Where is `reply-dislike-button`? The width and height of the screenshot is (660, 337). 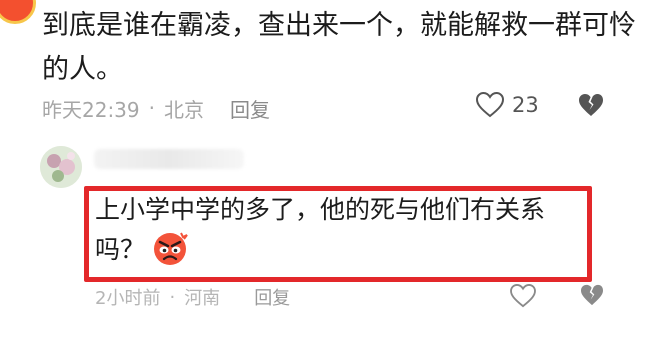 reply-dislike-button is located at coordinates (592, 297).